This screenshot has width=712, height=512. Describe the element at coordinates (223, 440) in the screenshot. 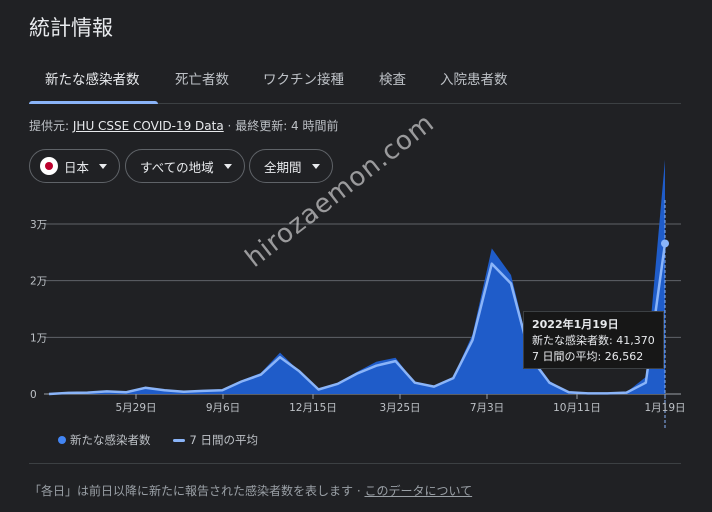

I see `legend-average: 7 日間の平均` at that location.